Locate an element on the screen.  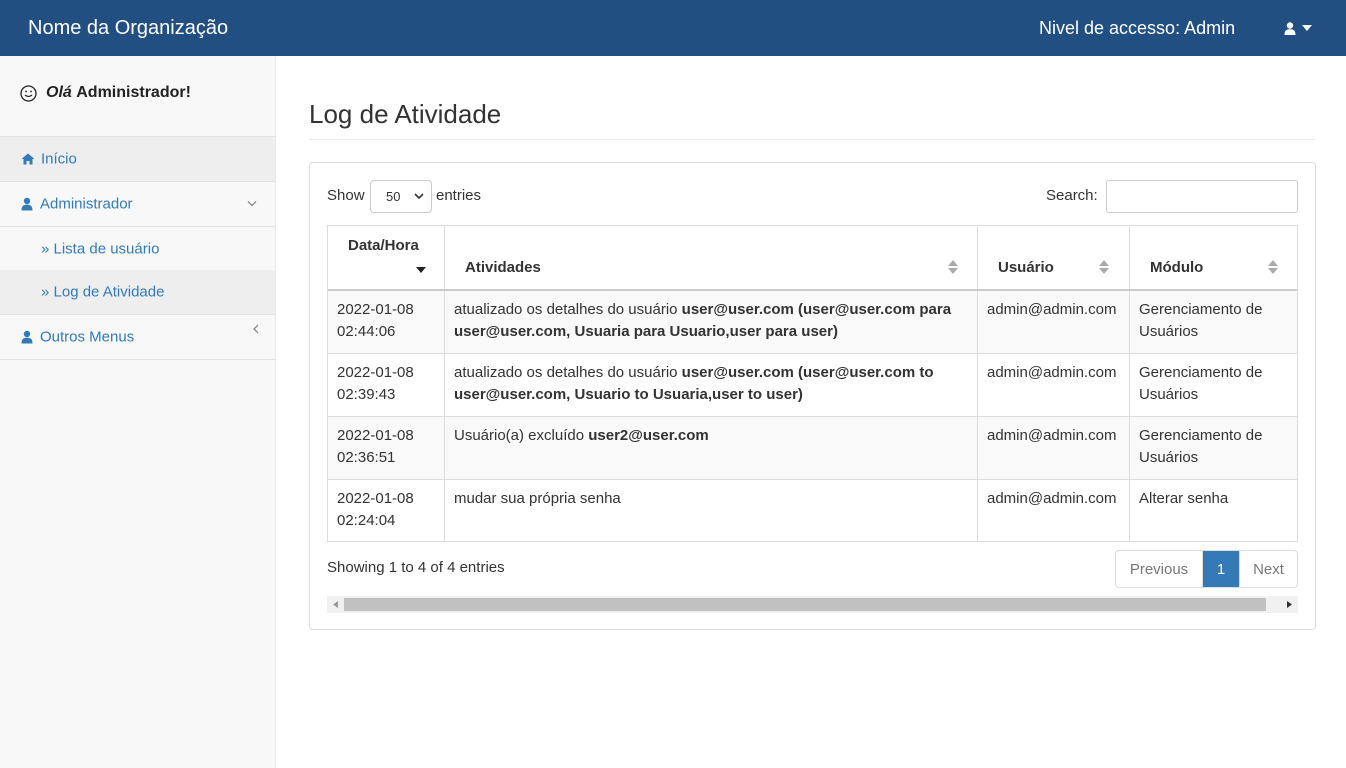
sidebar-item-outros-menus: Outros Menus is located at coordinates (137, 337).